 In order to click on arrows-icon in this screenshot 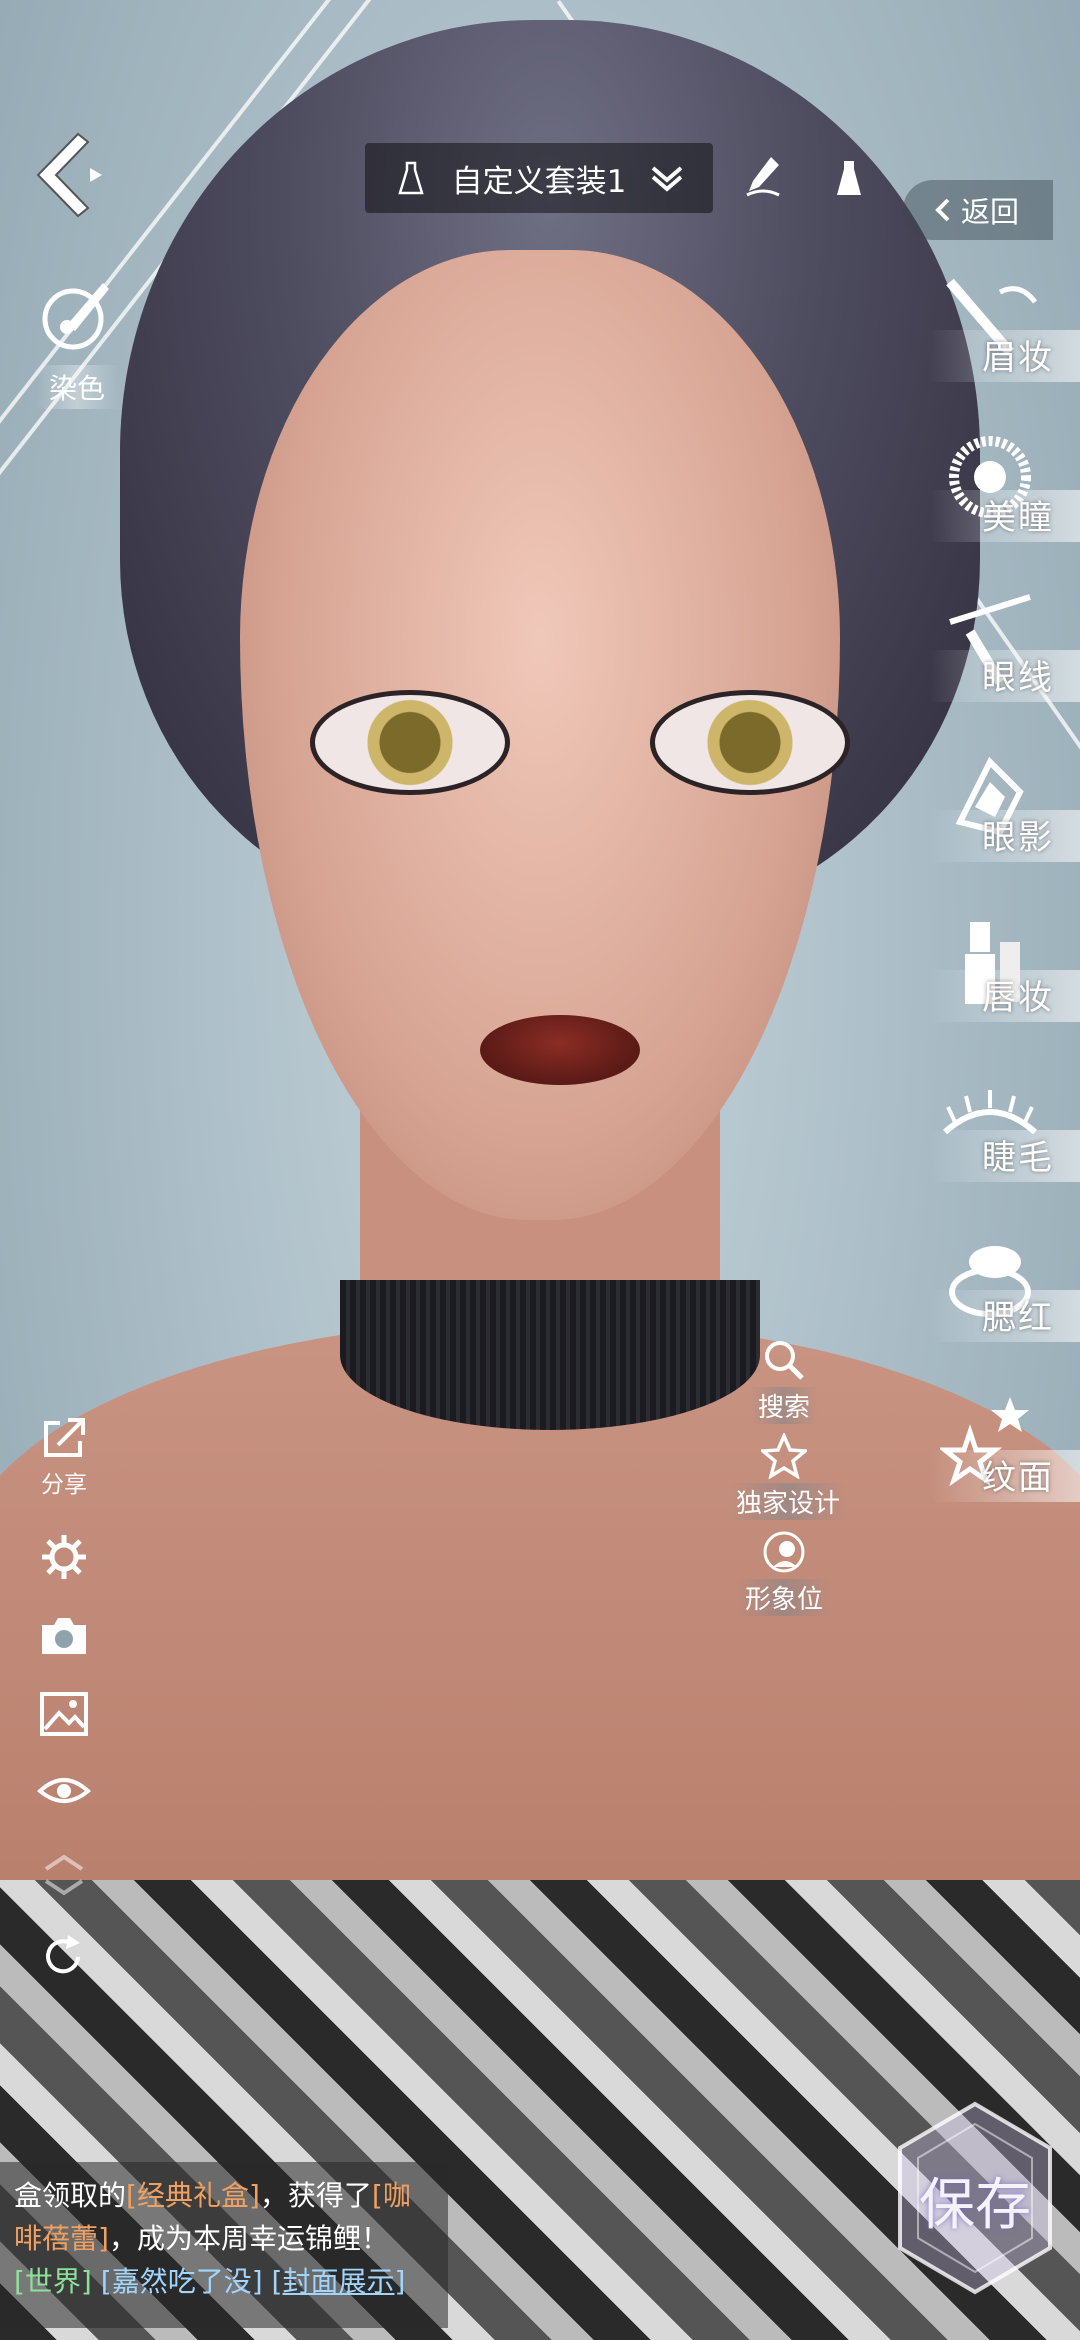, I will do `click(64, 1875)`.